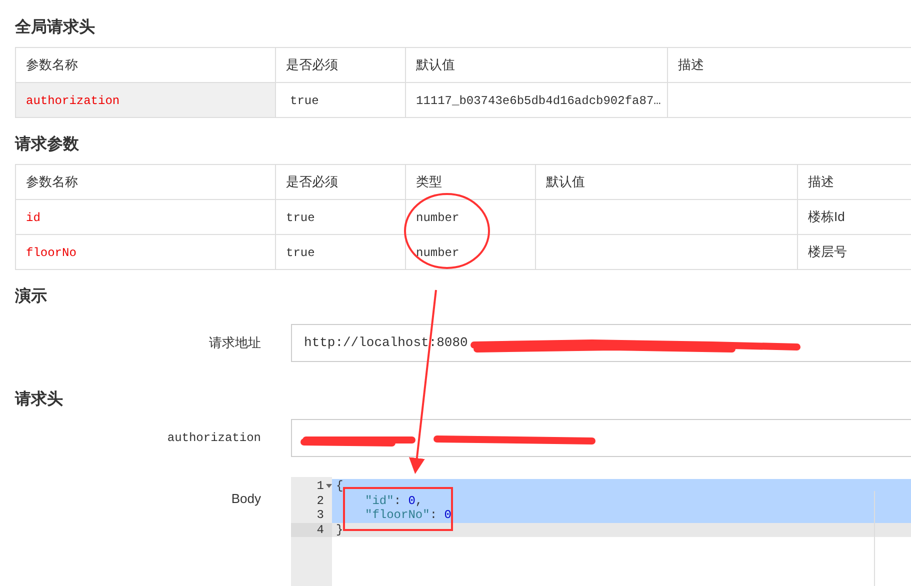  What do you see at coordinates (408, 515) in the screenshot?
I see `code-line: "floorNo": 0` at bounding box center [408, 515].